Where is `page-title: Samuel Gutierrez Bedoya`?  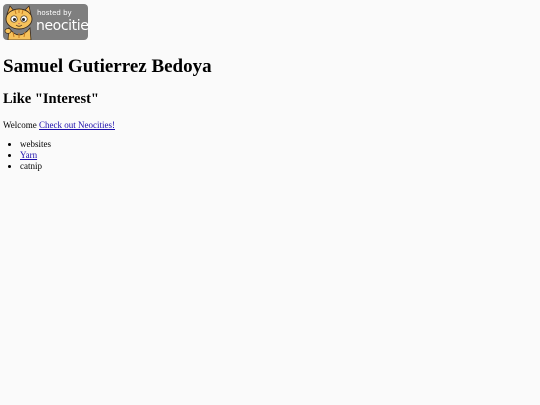 page-title: Samuel Gutierrez Bedoya is located at coordinates (107, 66).